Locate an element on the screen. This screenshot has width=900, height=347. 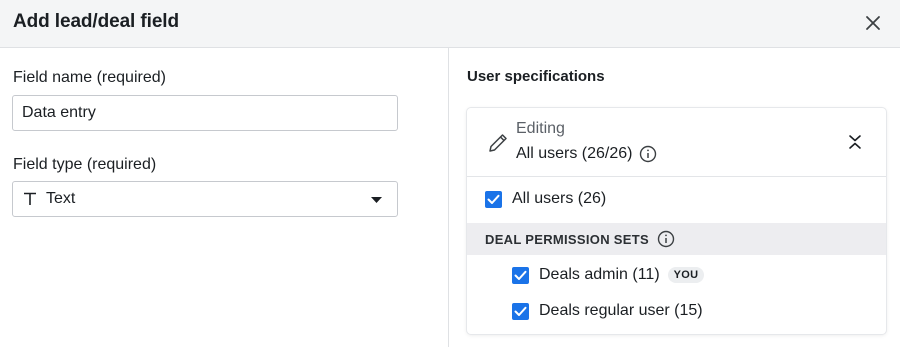
deals-admin-label: Deals admin (11) is located at coordinates (599, 274).